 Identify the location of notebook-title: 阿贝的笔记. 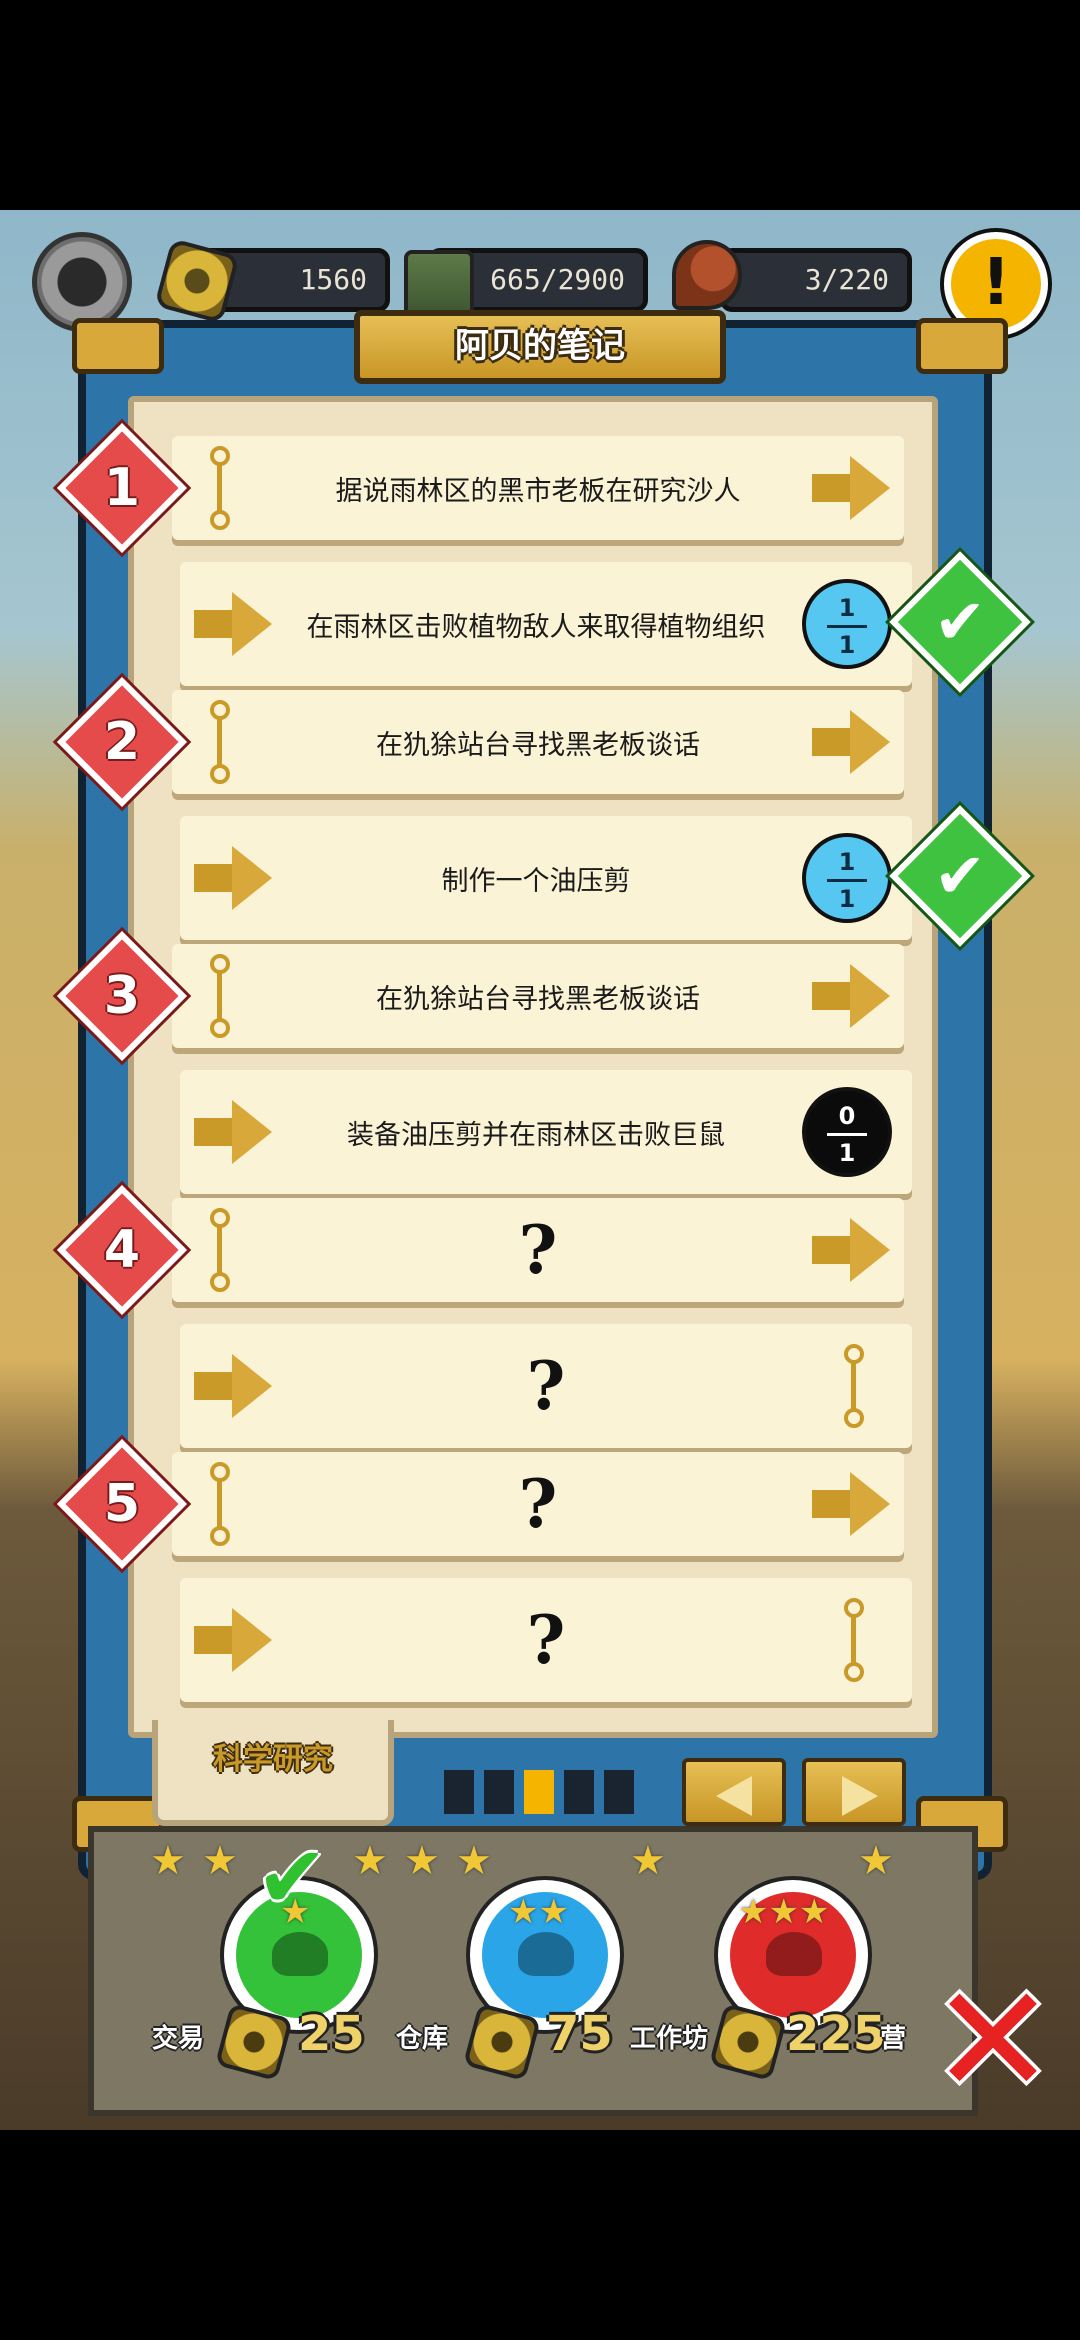
(540, 347).